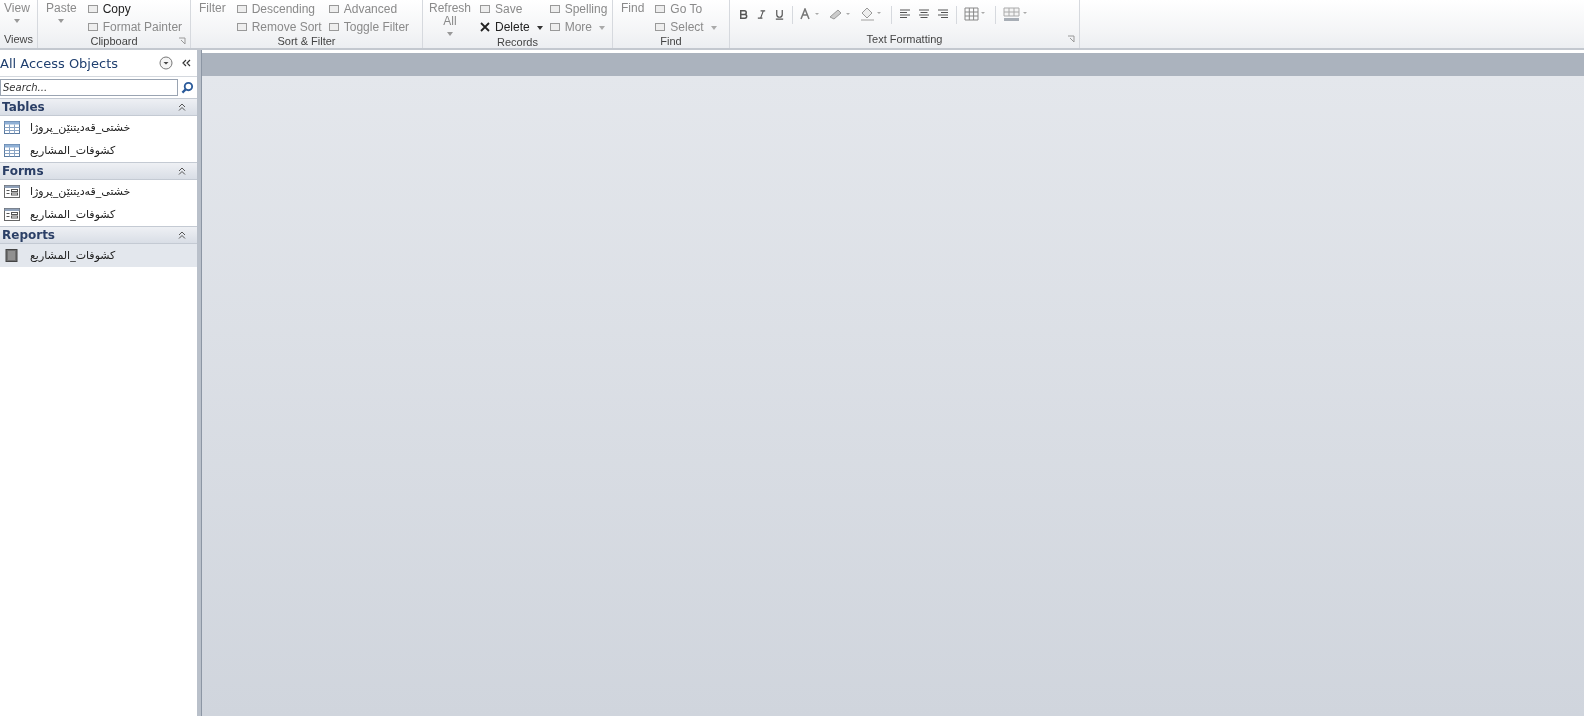 This screenshot has width=1584, height=716. I want to click on ribbon-button: Delete, so click(511, 26).